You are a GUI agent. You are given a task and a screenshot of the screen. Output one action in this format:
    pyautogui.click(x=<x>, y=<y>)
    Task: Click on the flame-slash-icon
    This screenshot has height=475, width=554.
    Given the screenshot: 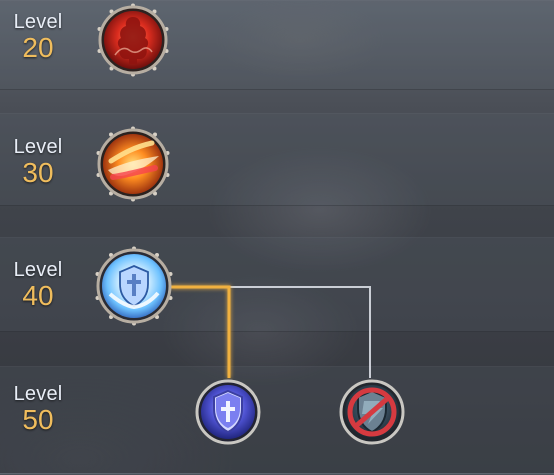 What is the action you would take?
    pyautogui.click(x=133, y=164)
    